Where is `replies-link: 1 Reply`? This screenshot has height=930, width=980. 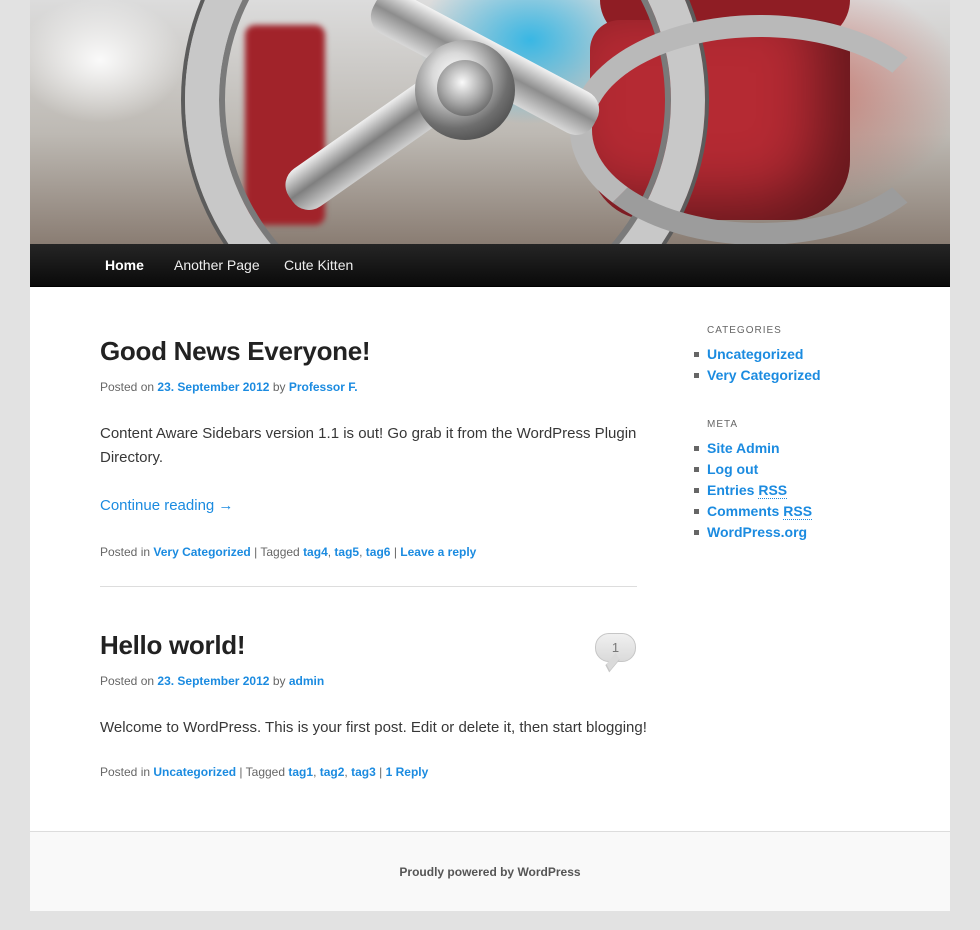 replies-link: 1 Reply is located at coordinates (407, 772).